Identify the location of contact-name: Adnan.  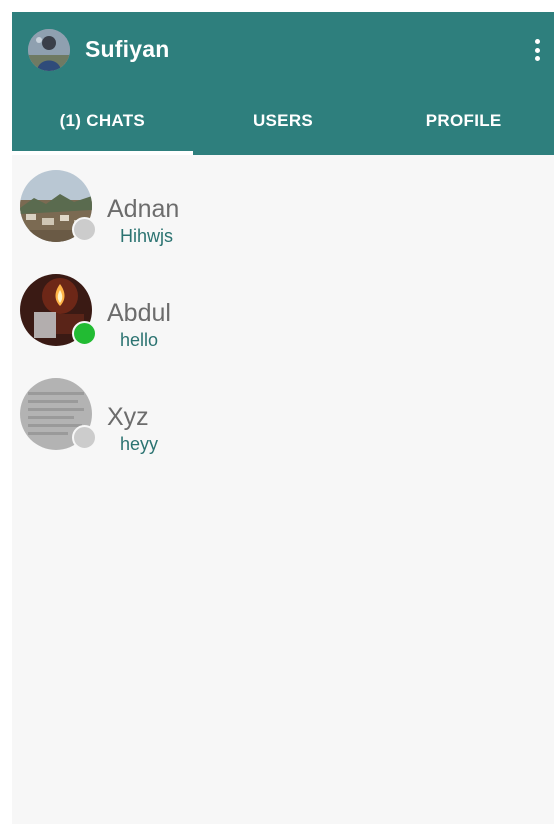
(143, 209).